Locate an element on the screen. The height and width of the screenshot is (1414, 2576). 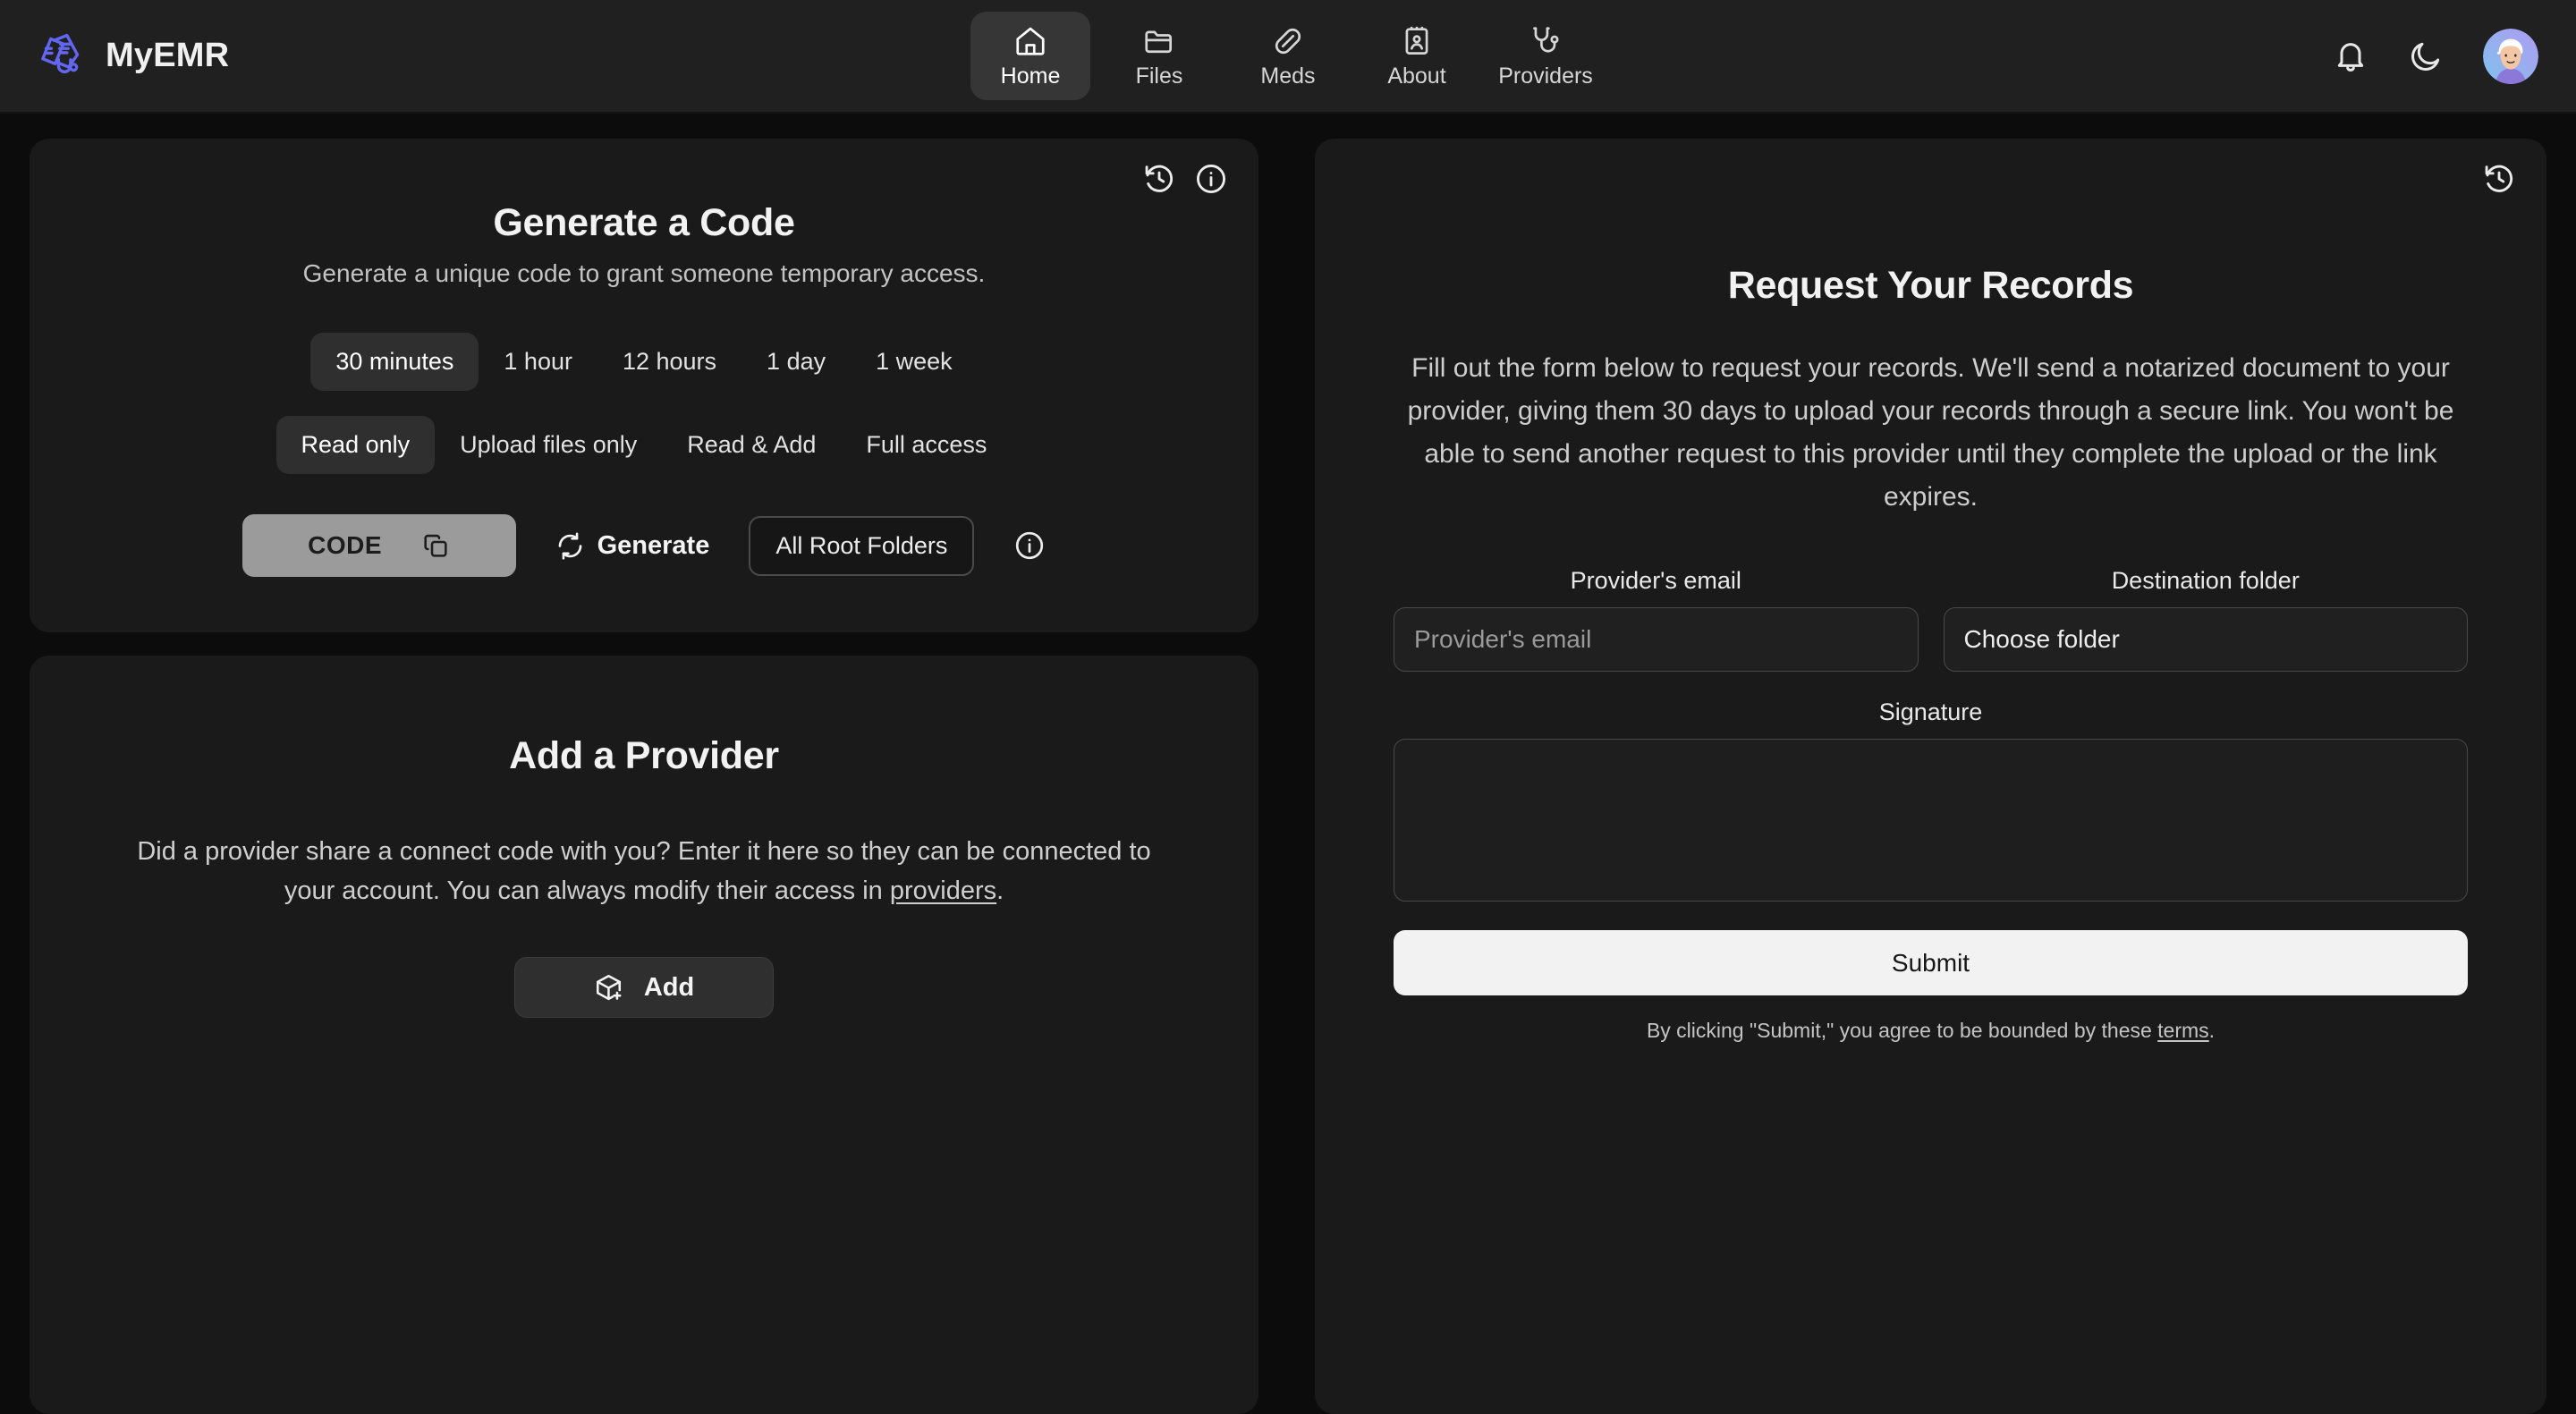
nav-item-home: Home is located at coordinates (1030, 56).